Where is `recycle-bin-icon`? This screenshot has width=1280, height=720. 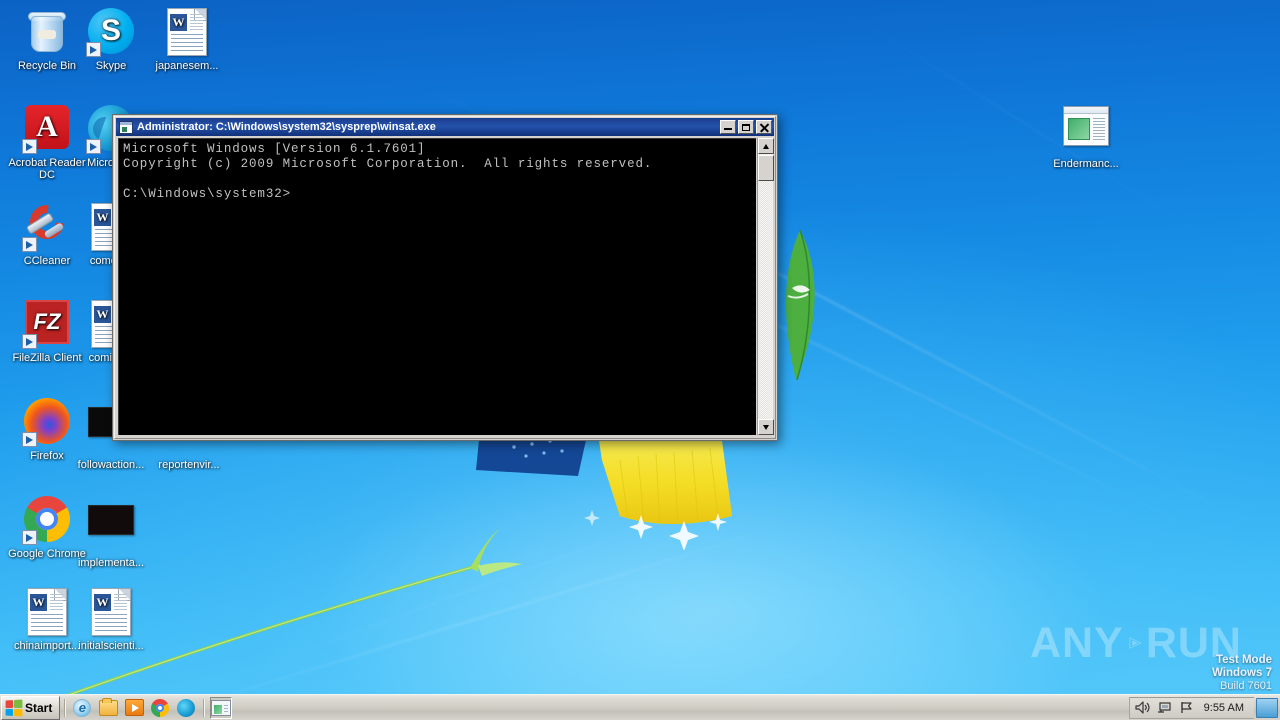 recycle-bin-icon is located at coordinates (47, 32).